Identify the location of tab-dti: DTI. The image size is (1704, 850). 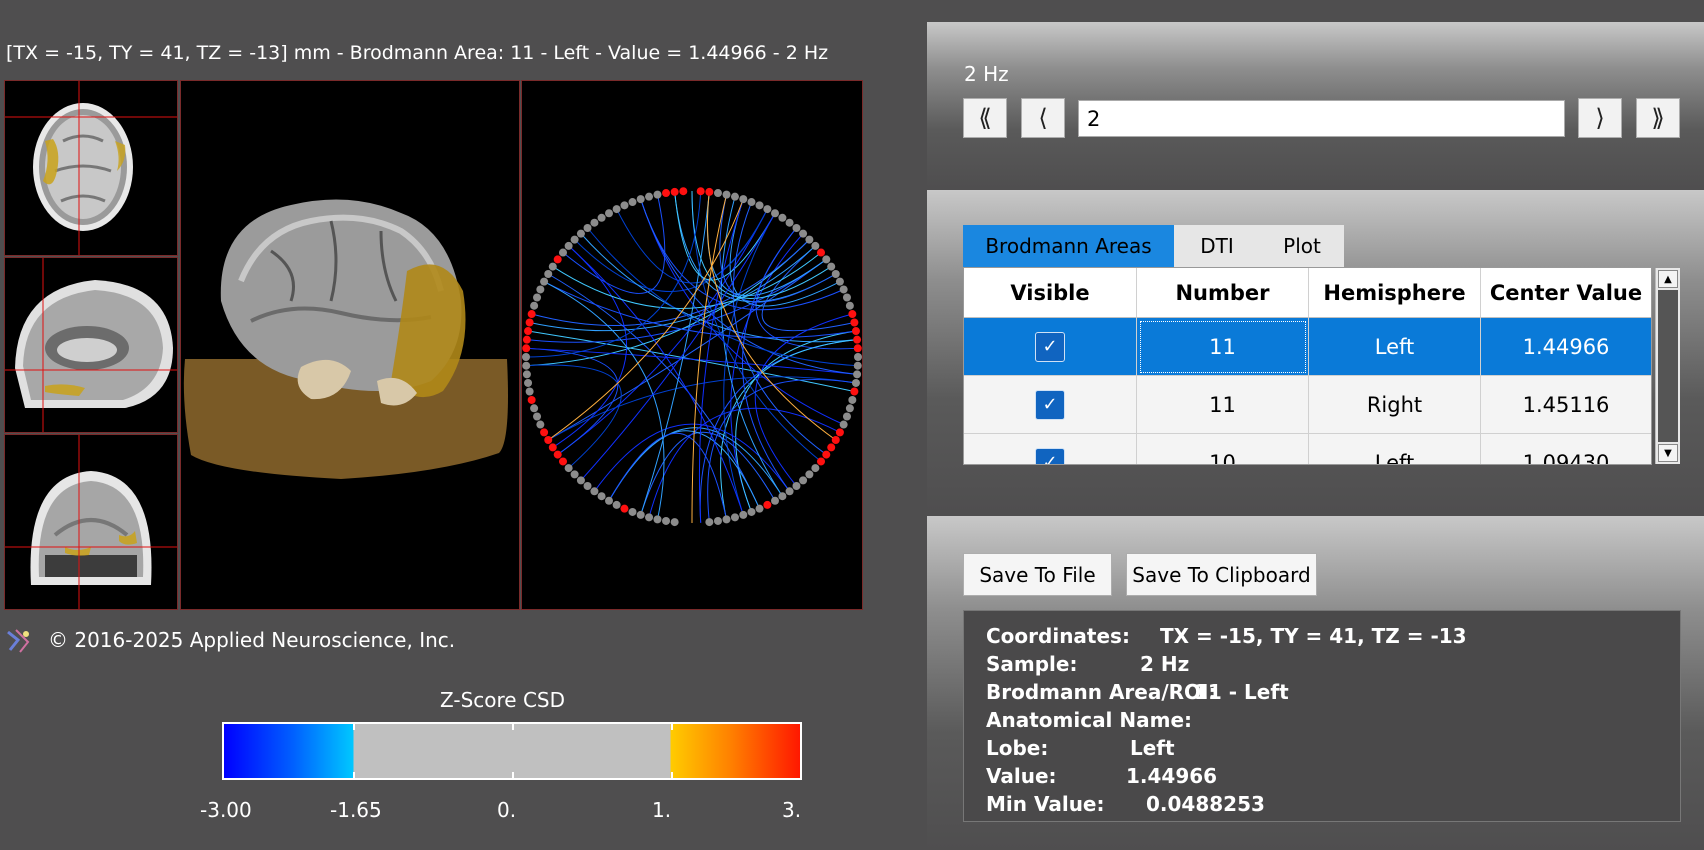
(1217, 246).